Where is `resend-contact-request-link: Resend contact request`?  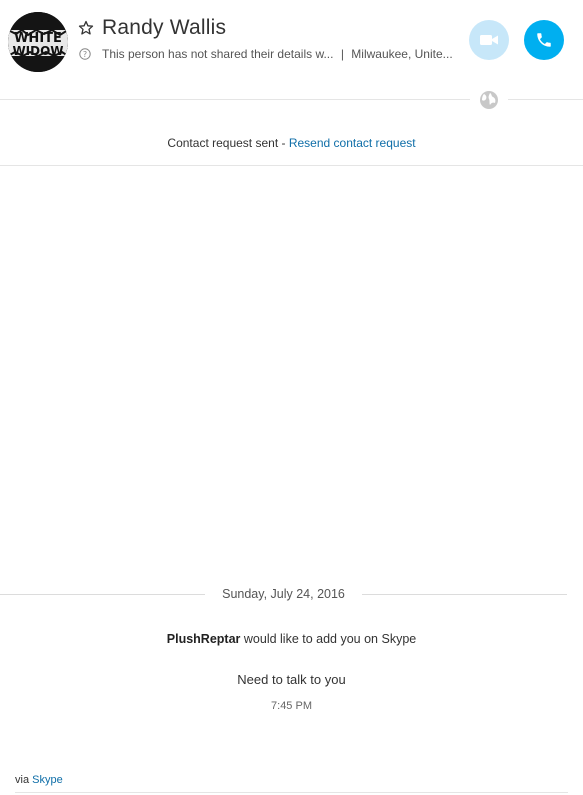
resend-contact-request-link: Resend contact request is located at coordinates (352, 143).